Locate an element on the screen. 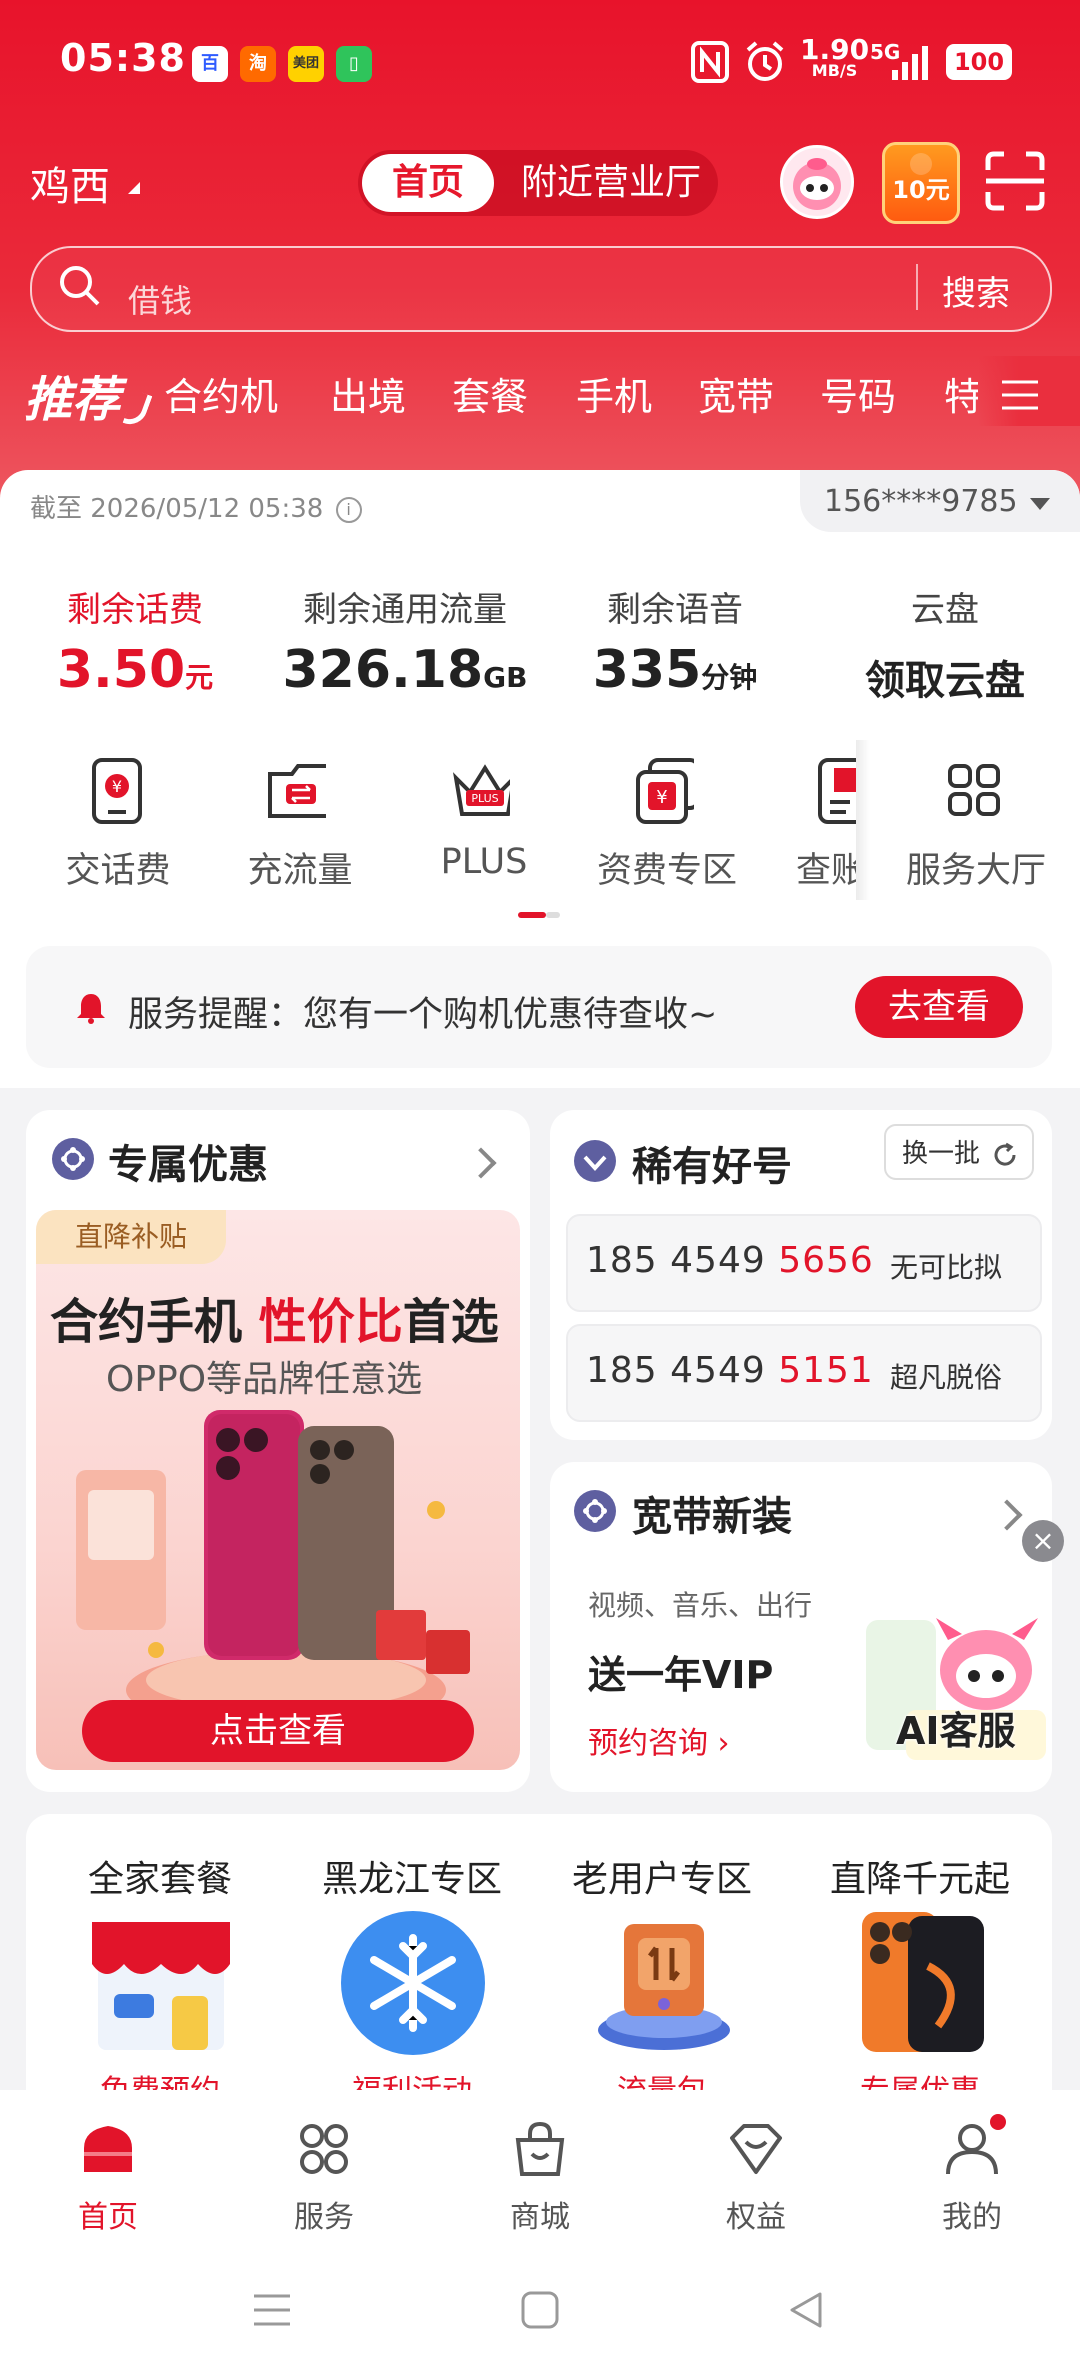 The image size is (1080, 2376). unicom-logo-icon is located at coordinates (73, 1159).